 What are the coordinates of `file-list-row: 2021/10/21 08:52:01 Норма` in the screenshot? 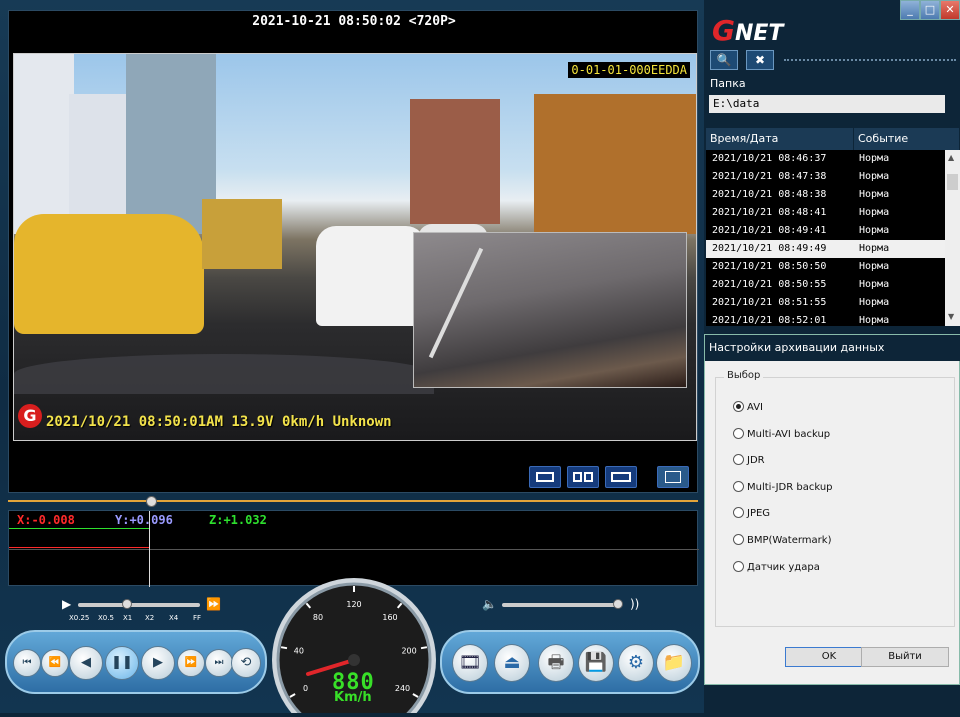 It's located at (833, 319).